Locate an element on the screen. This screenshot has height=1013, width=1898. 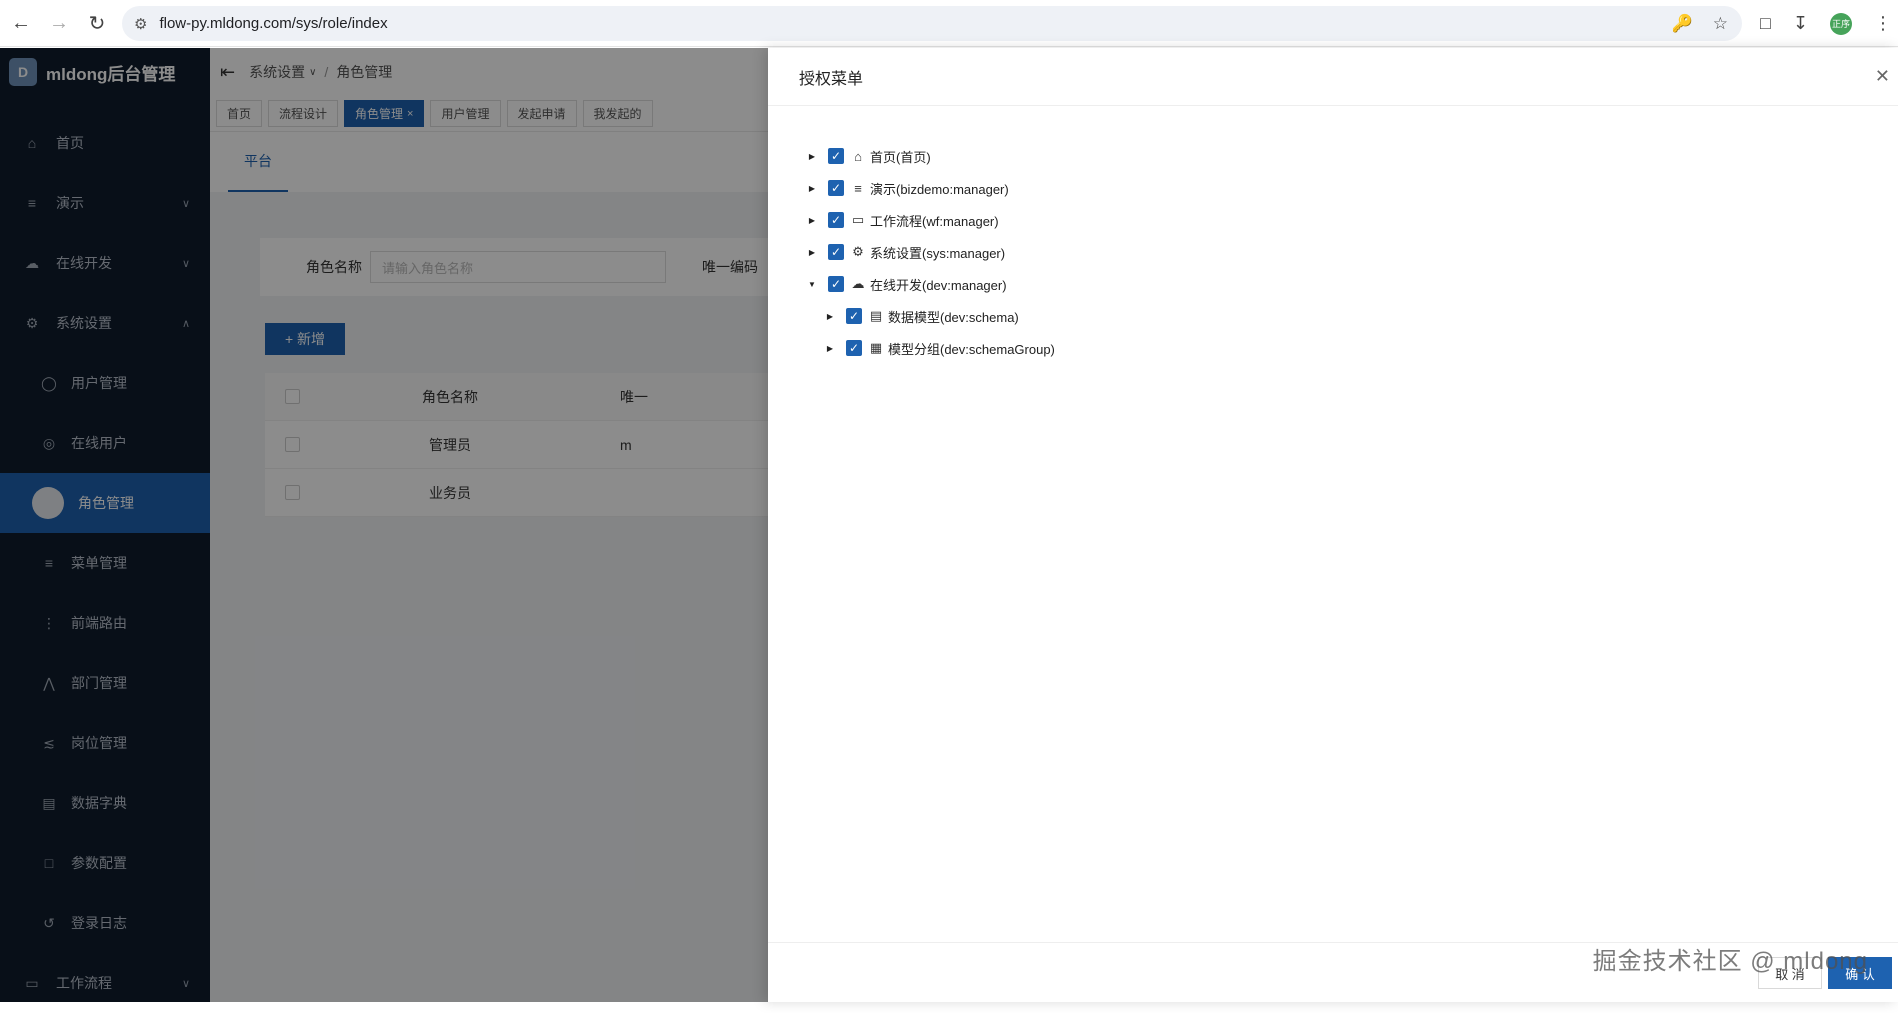
extensions-icon: □ is located at coordinates (1765, 23).